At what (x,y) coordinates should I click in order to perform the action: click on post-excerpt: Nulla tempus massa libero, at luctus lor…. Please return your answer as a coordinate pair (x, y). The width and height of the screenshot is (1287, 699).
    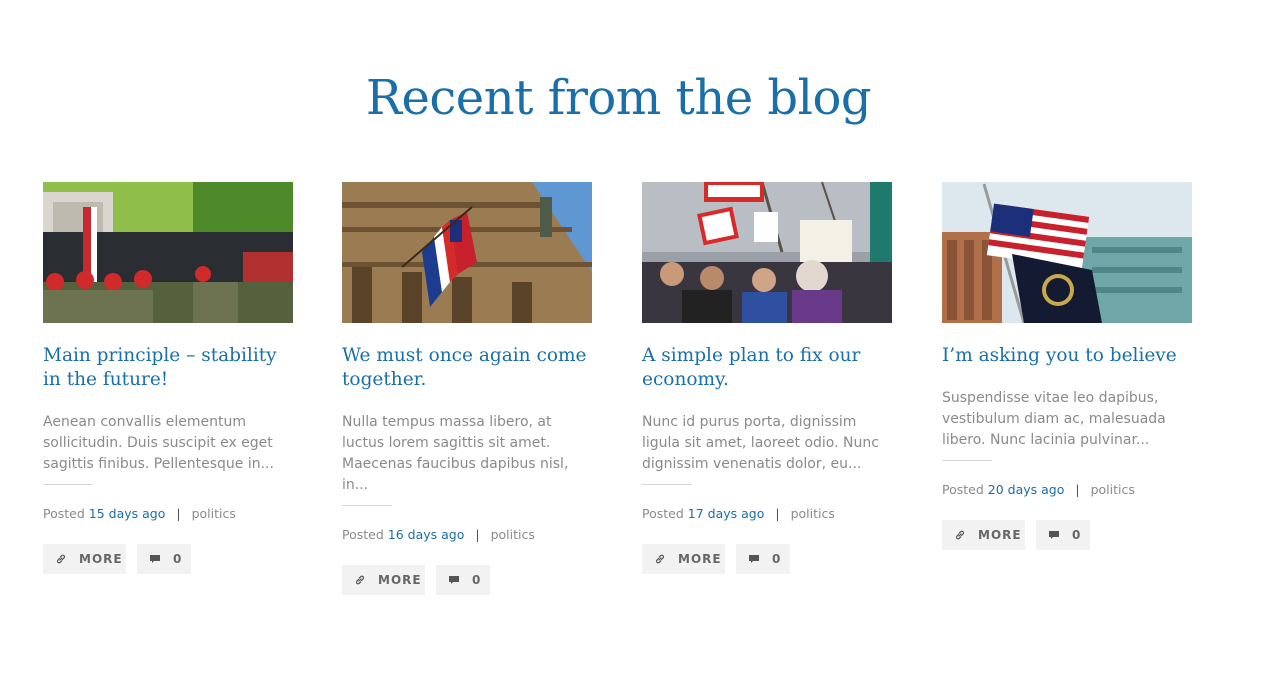
    Looking at the image, I should click on (455, 453).